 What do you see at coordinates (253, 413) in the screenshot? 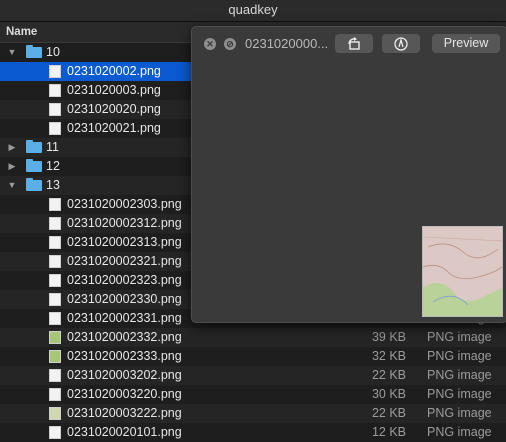
I see `file-row: 0231020003222.png 22 KB PNG image` at bounding box center [253, 413].